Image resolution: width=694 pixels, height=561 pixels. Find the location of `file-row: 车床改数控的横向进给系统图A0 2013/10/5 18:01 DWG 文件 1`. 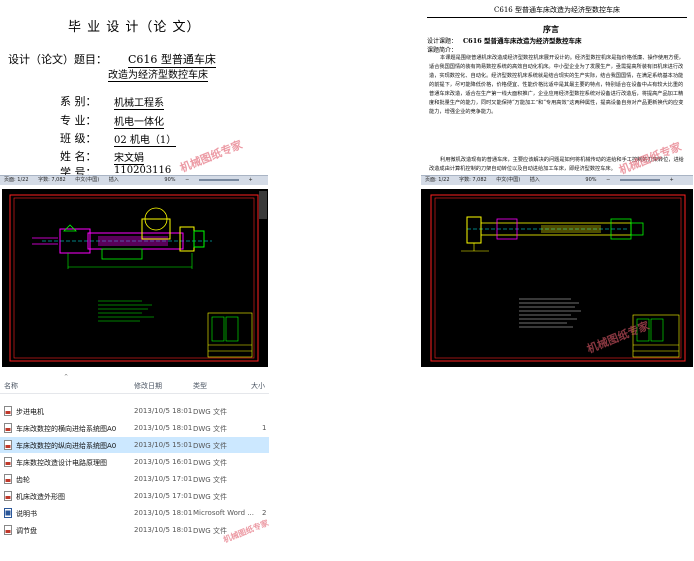

file-row: 车床改数控的横向进给系统图A0 2013/10/5 18:01 DWG 文件 1 is located at coordinates (134, 428).